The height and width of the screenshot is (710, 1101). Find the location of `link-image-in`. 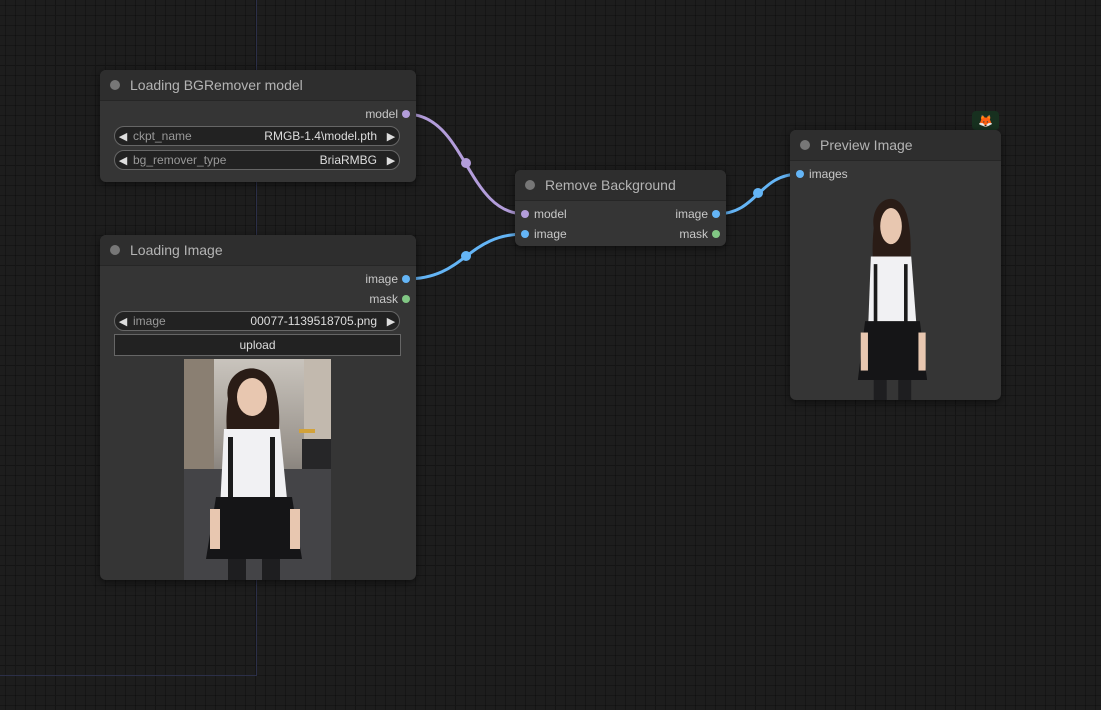

link-image-in is located at coordinates (465, 256).